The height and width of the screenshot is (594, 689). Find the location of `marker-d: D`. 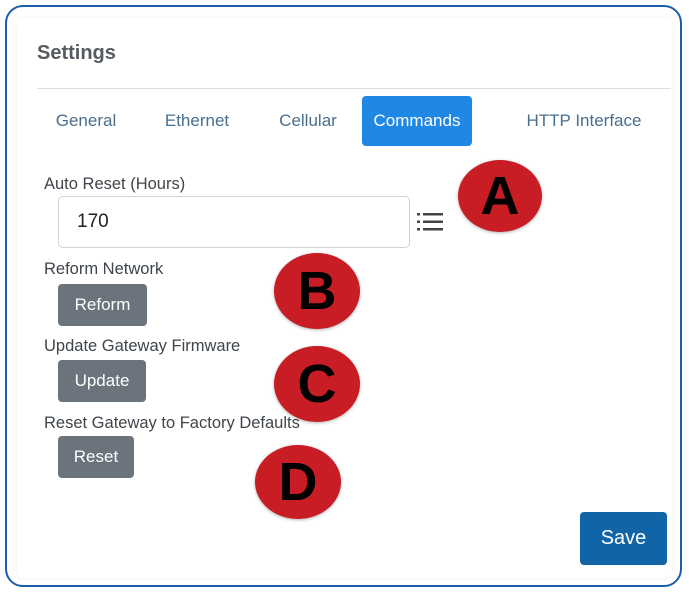

marker-d: D is located at coordinates (298, 482).